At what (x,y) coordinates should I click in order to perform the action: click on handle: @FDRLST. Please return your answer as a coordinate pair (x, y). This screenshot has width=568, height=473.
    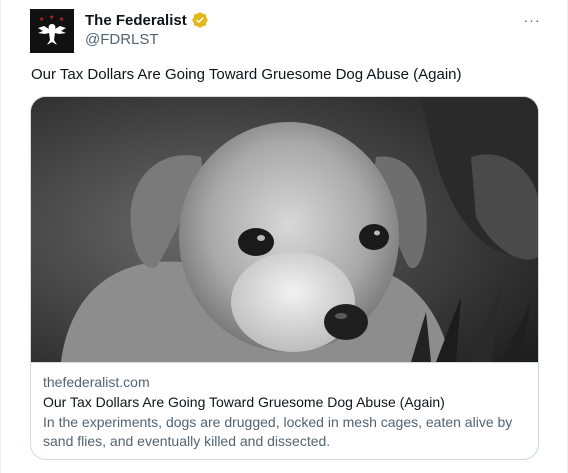
    Looking at the image, I should click on (122, 39).